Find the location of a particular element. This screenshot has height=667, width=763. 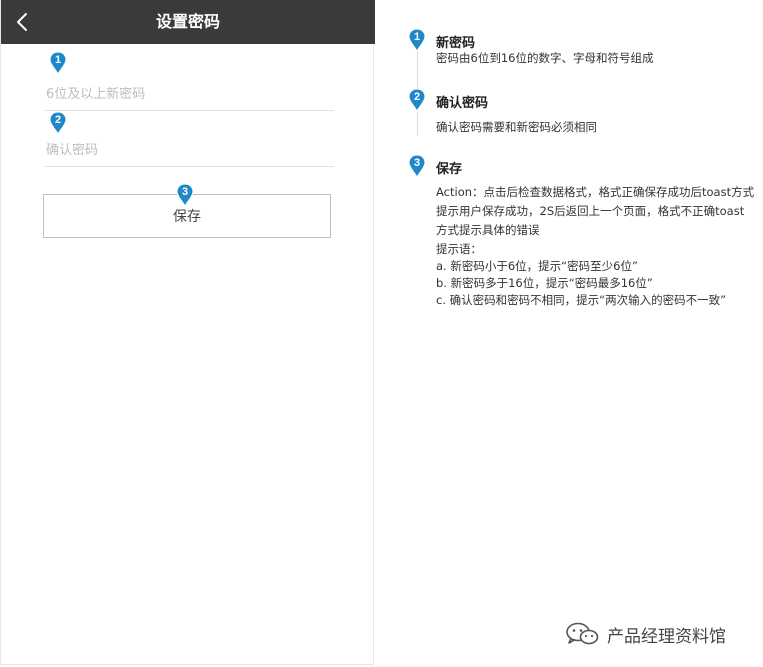

navigation-bar: 设置密码 is located at coordinates (188, 22).